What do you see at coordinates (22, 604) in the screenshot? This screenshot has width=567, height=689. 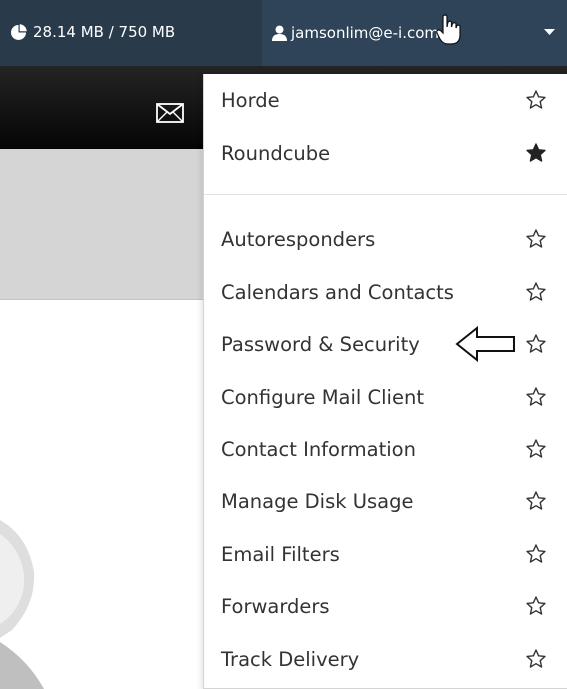 I see `background-decoration` at bounding box center [22, 604].